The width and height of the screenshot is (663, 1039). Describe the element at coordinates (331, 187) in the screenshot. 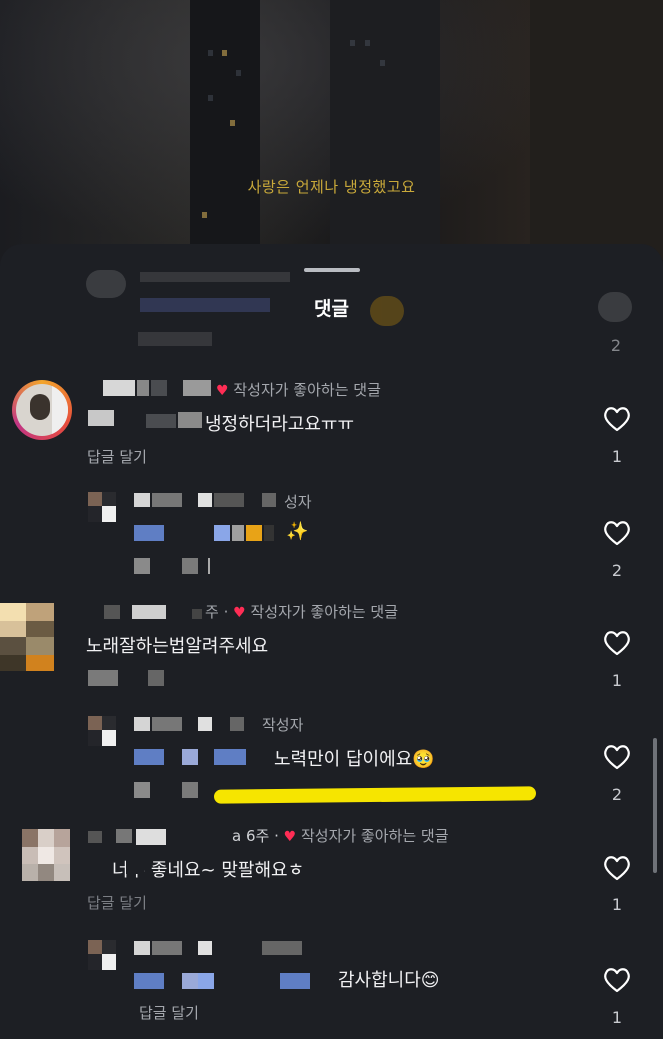

I see `video-subtitle: 사랑은 언제나 냉정했고요` at that location.